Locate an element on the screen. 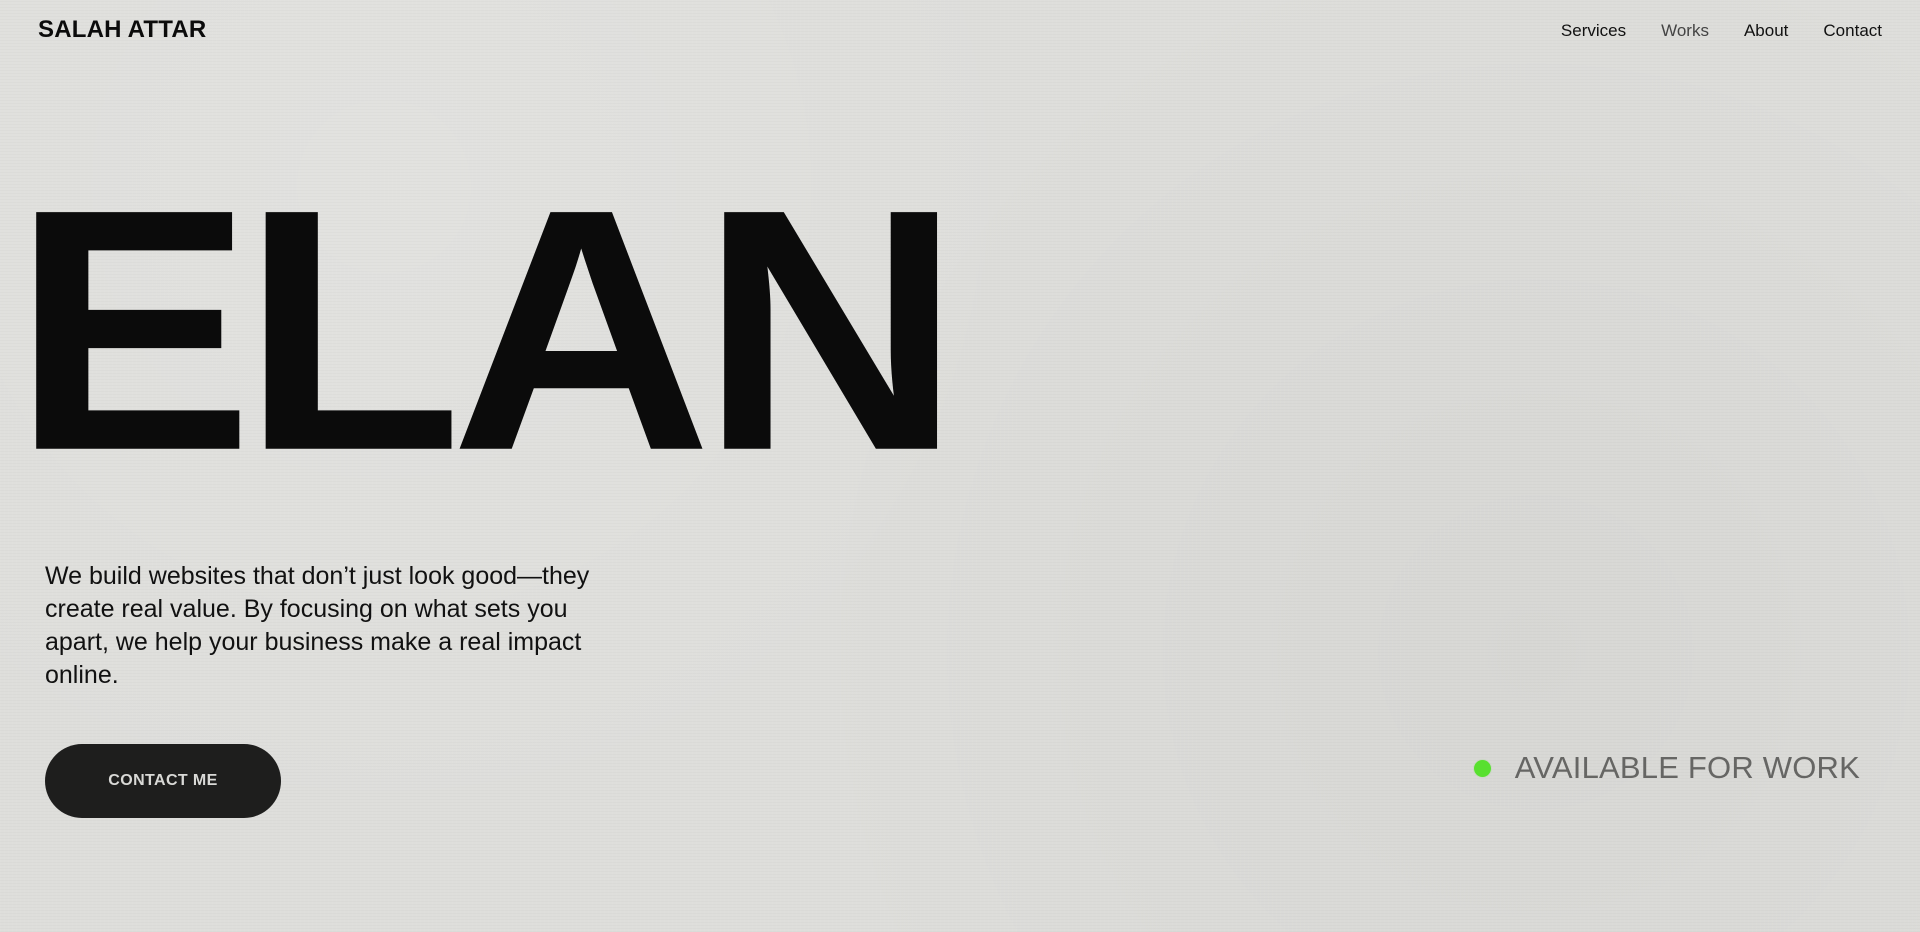 This screenshot has height=932, width=1920. availability-status-dot-icon is located at coordinates (1482, 768).